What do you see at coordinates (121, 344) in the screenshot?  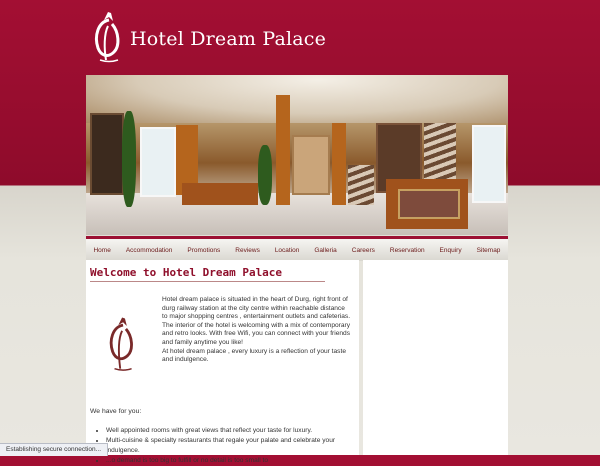 I see `tulip-emblem-icon` at bounding box center [121, 344].